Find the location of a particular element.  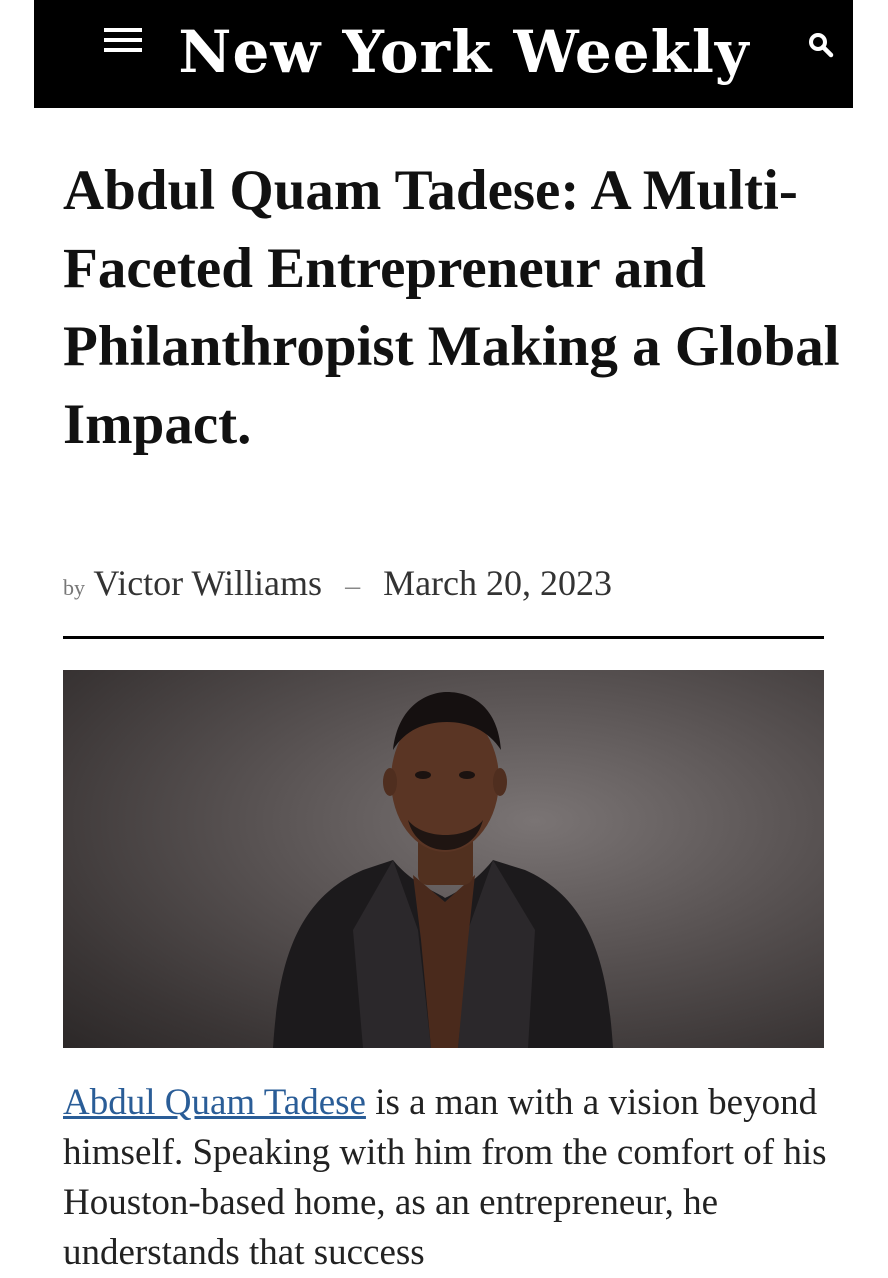

site-logo: New York Weekly is located at coordinates (464, 52).